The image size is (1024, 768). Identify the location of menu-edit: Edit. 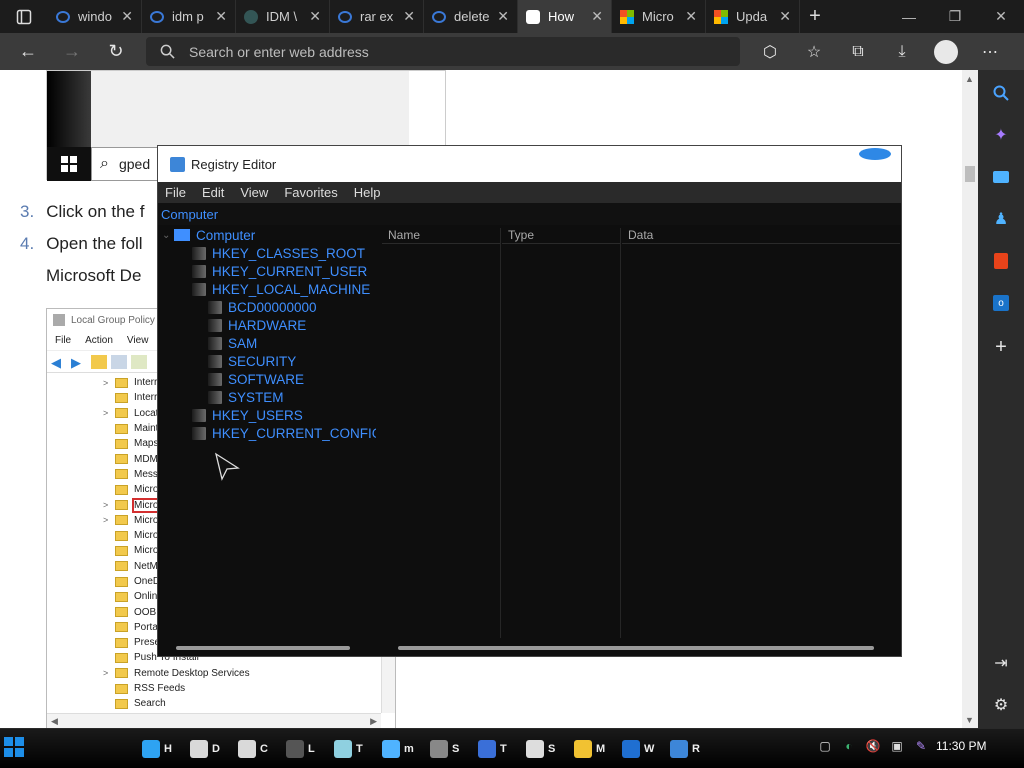
(213, 192).